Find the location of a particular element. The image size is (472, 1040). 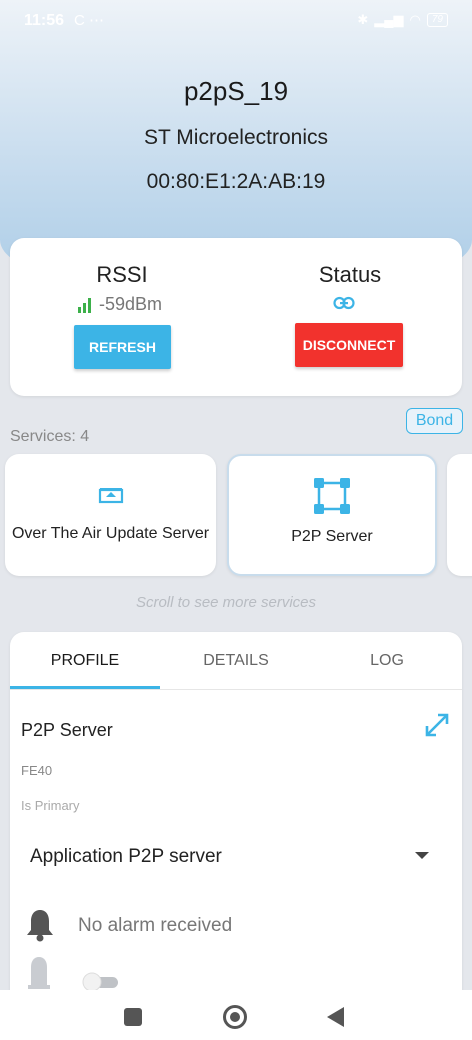

signal-strength-icon is located at coordinates (84, 305).